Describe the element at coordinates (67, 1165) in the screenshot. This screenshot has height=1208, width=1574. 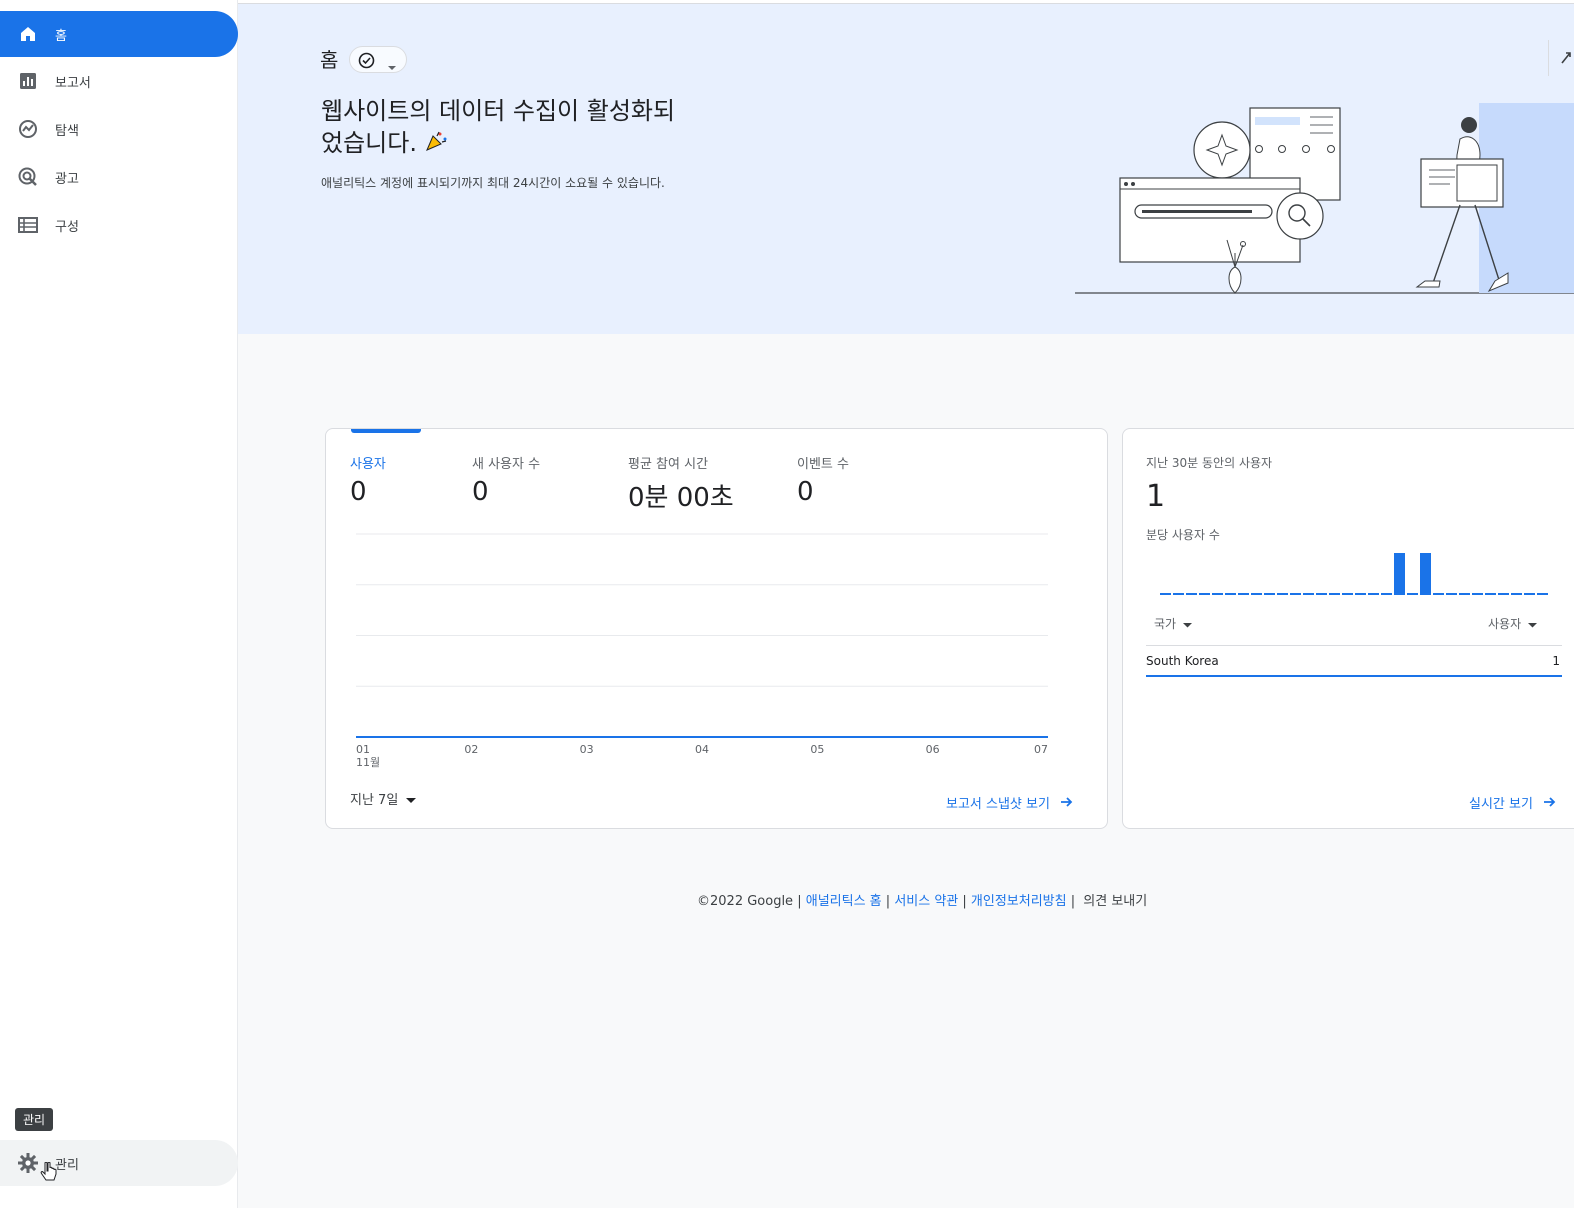
I see `sidebar-item-label: 관리` at that location.